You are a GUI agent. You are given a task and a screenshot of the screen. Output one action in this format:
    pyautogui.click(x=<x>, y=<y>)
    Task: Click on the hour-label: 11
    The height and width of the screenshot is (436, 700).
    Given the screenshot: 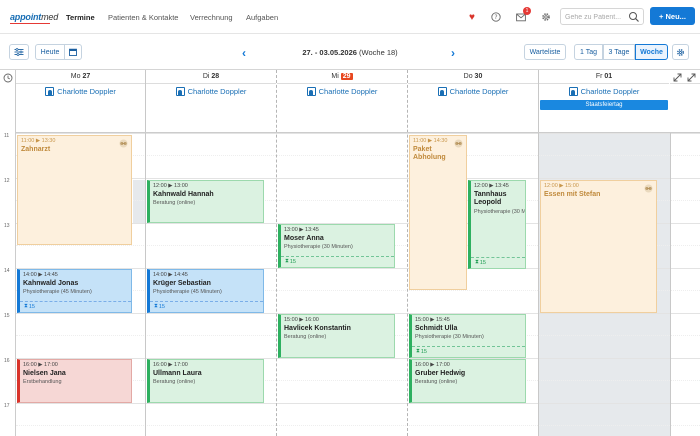 What is the action you would take?
    pyautogui.click(x=7, y=136)
    